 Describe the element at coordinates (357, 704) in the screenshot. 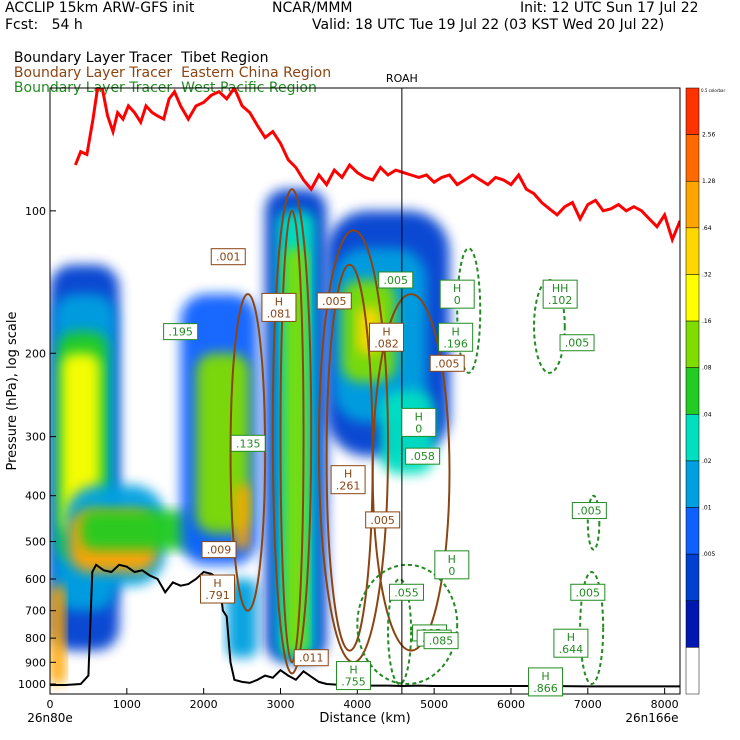

I see `x-tick-label: 4000` at that location.